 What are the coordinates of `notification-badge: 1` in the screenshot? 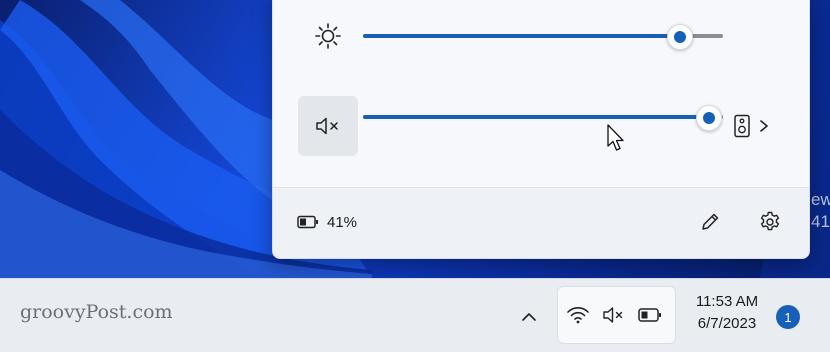 It's located at (788, 317).